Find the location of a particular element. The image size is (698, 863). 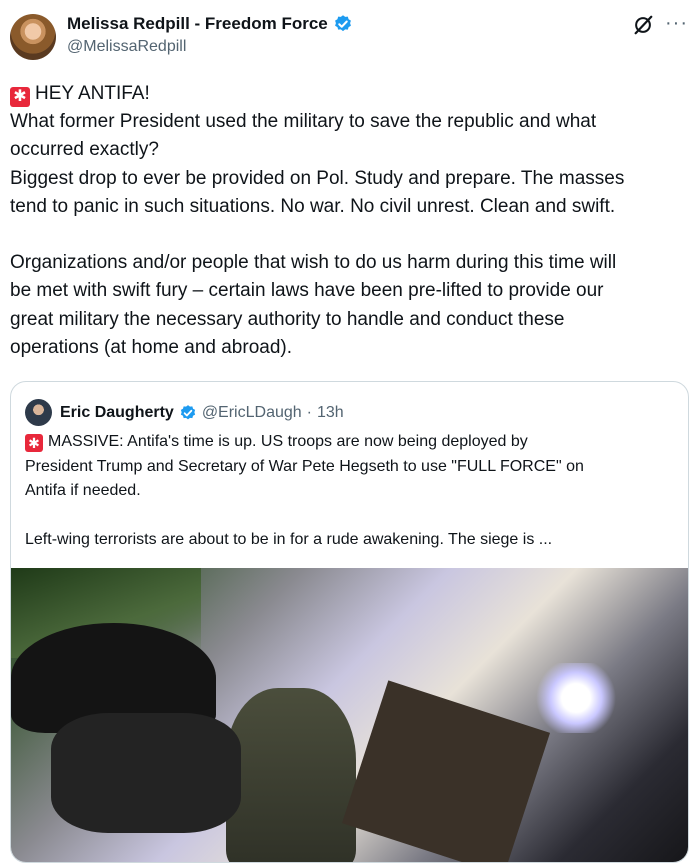

quoted-author-handle: @EricLDaugh is located at coordinates (252, 413).